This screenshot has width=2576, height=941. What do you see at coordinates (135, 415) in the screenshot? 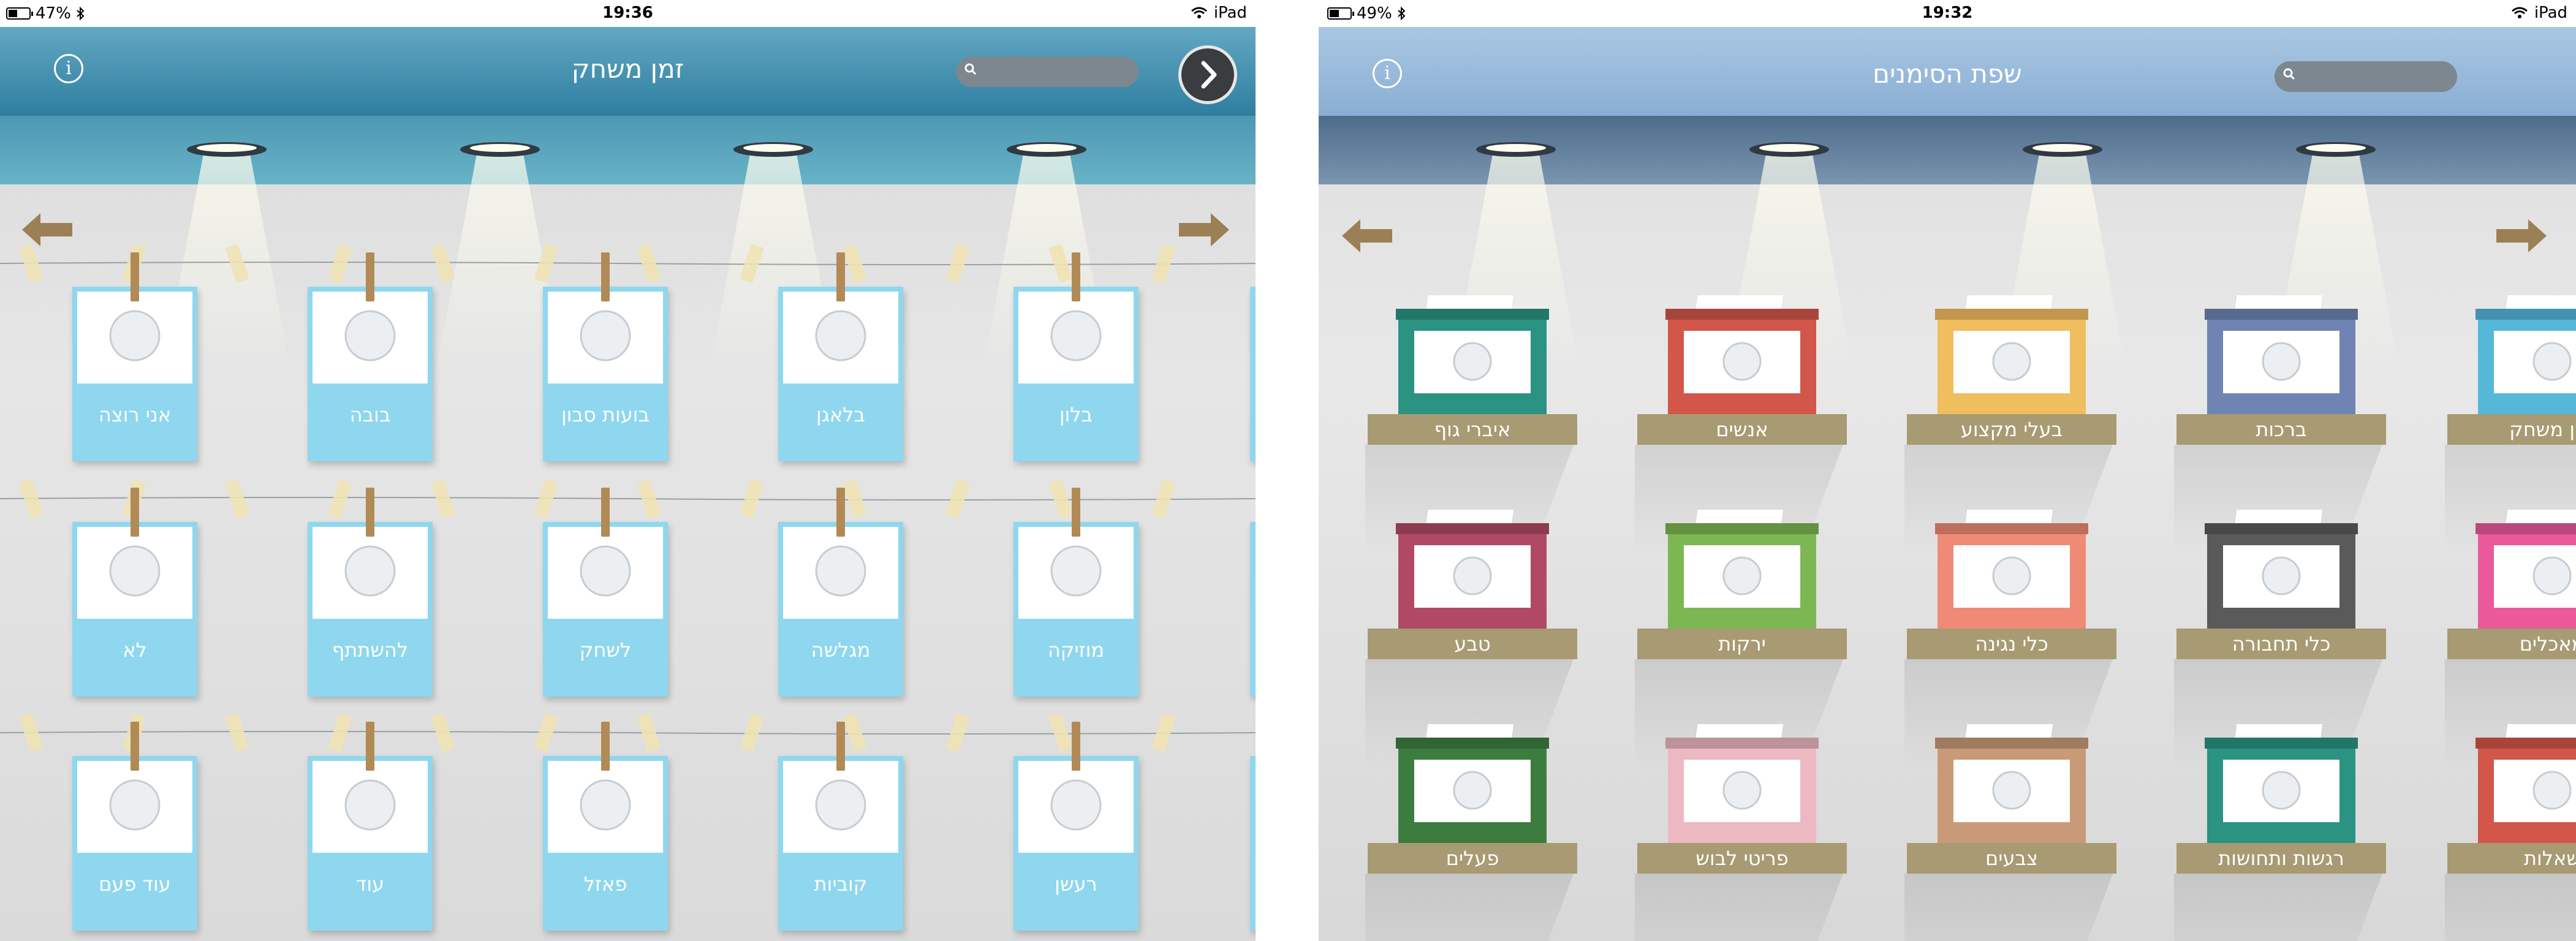
I see `symbol-label: אני רוצה` at bounding box center [135, 415].